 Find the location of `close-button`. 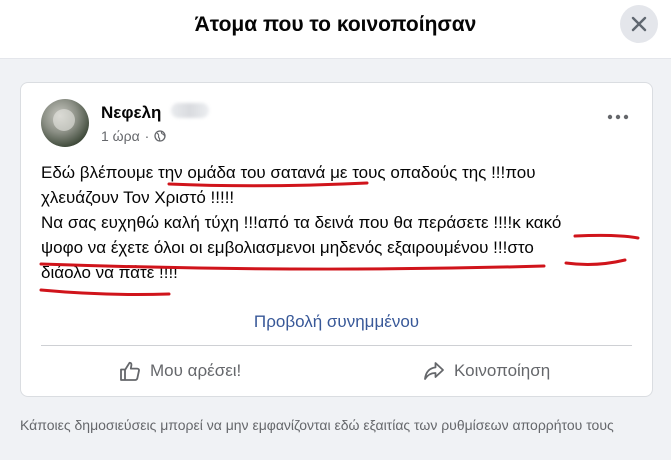

close-button is located at coordinates (639, 24).